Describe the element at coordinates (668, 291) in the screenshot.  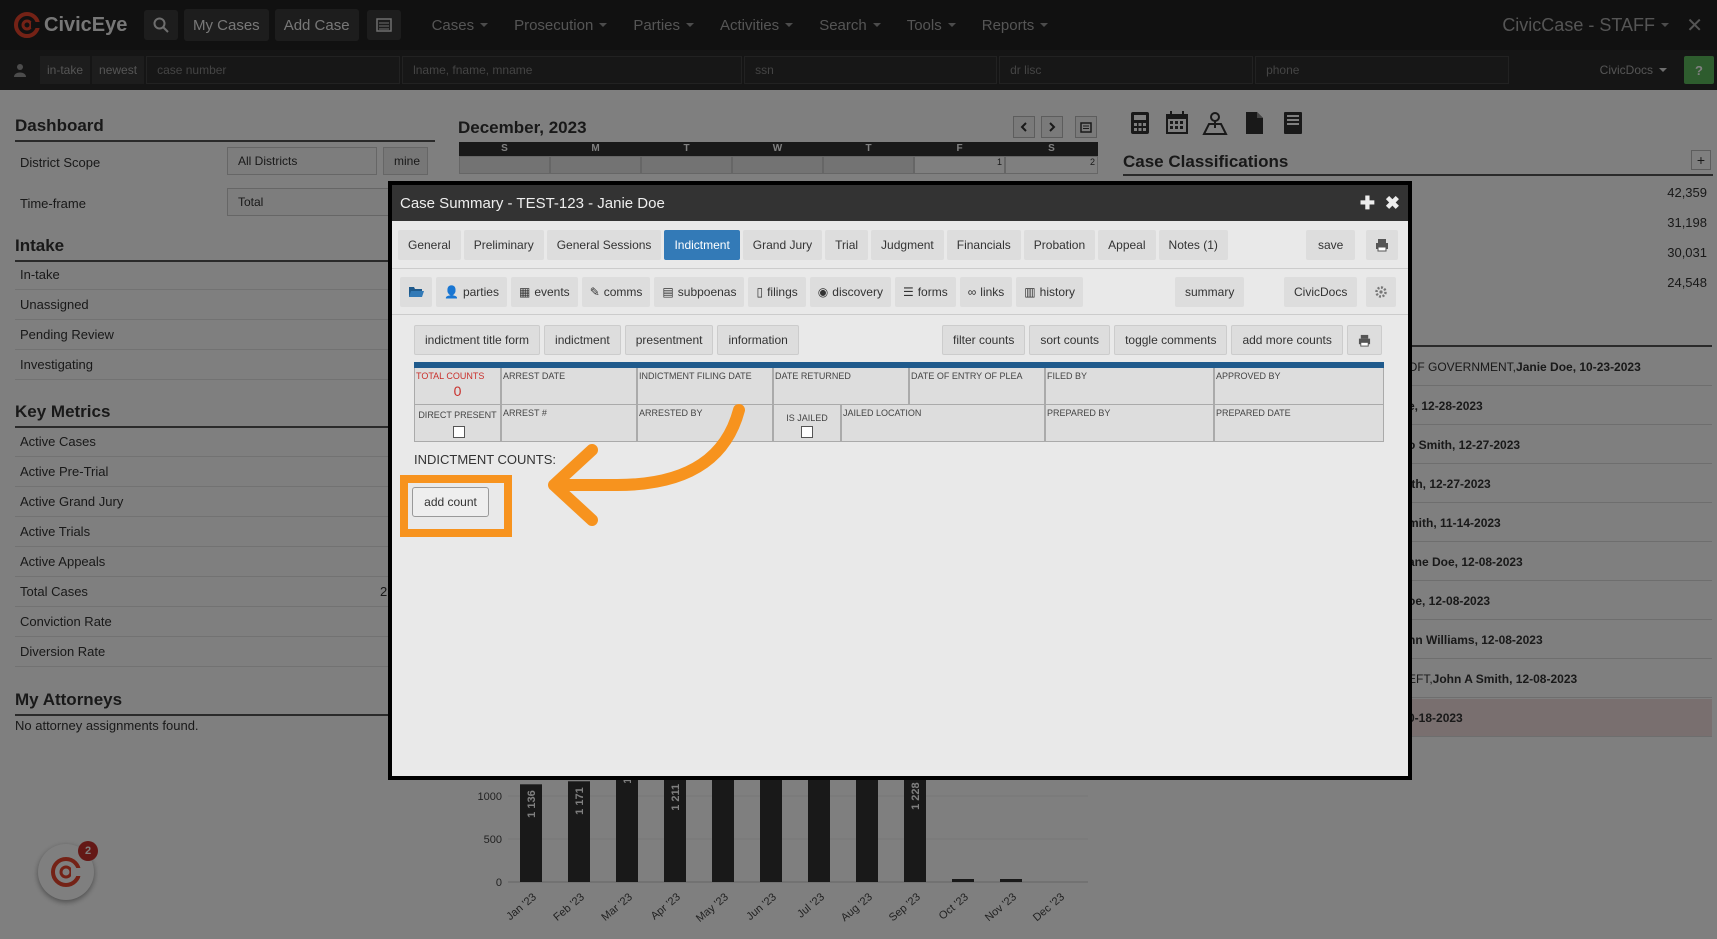
I see `list-icon: ▤` at that location.